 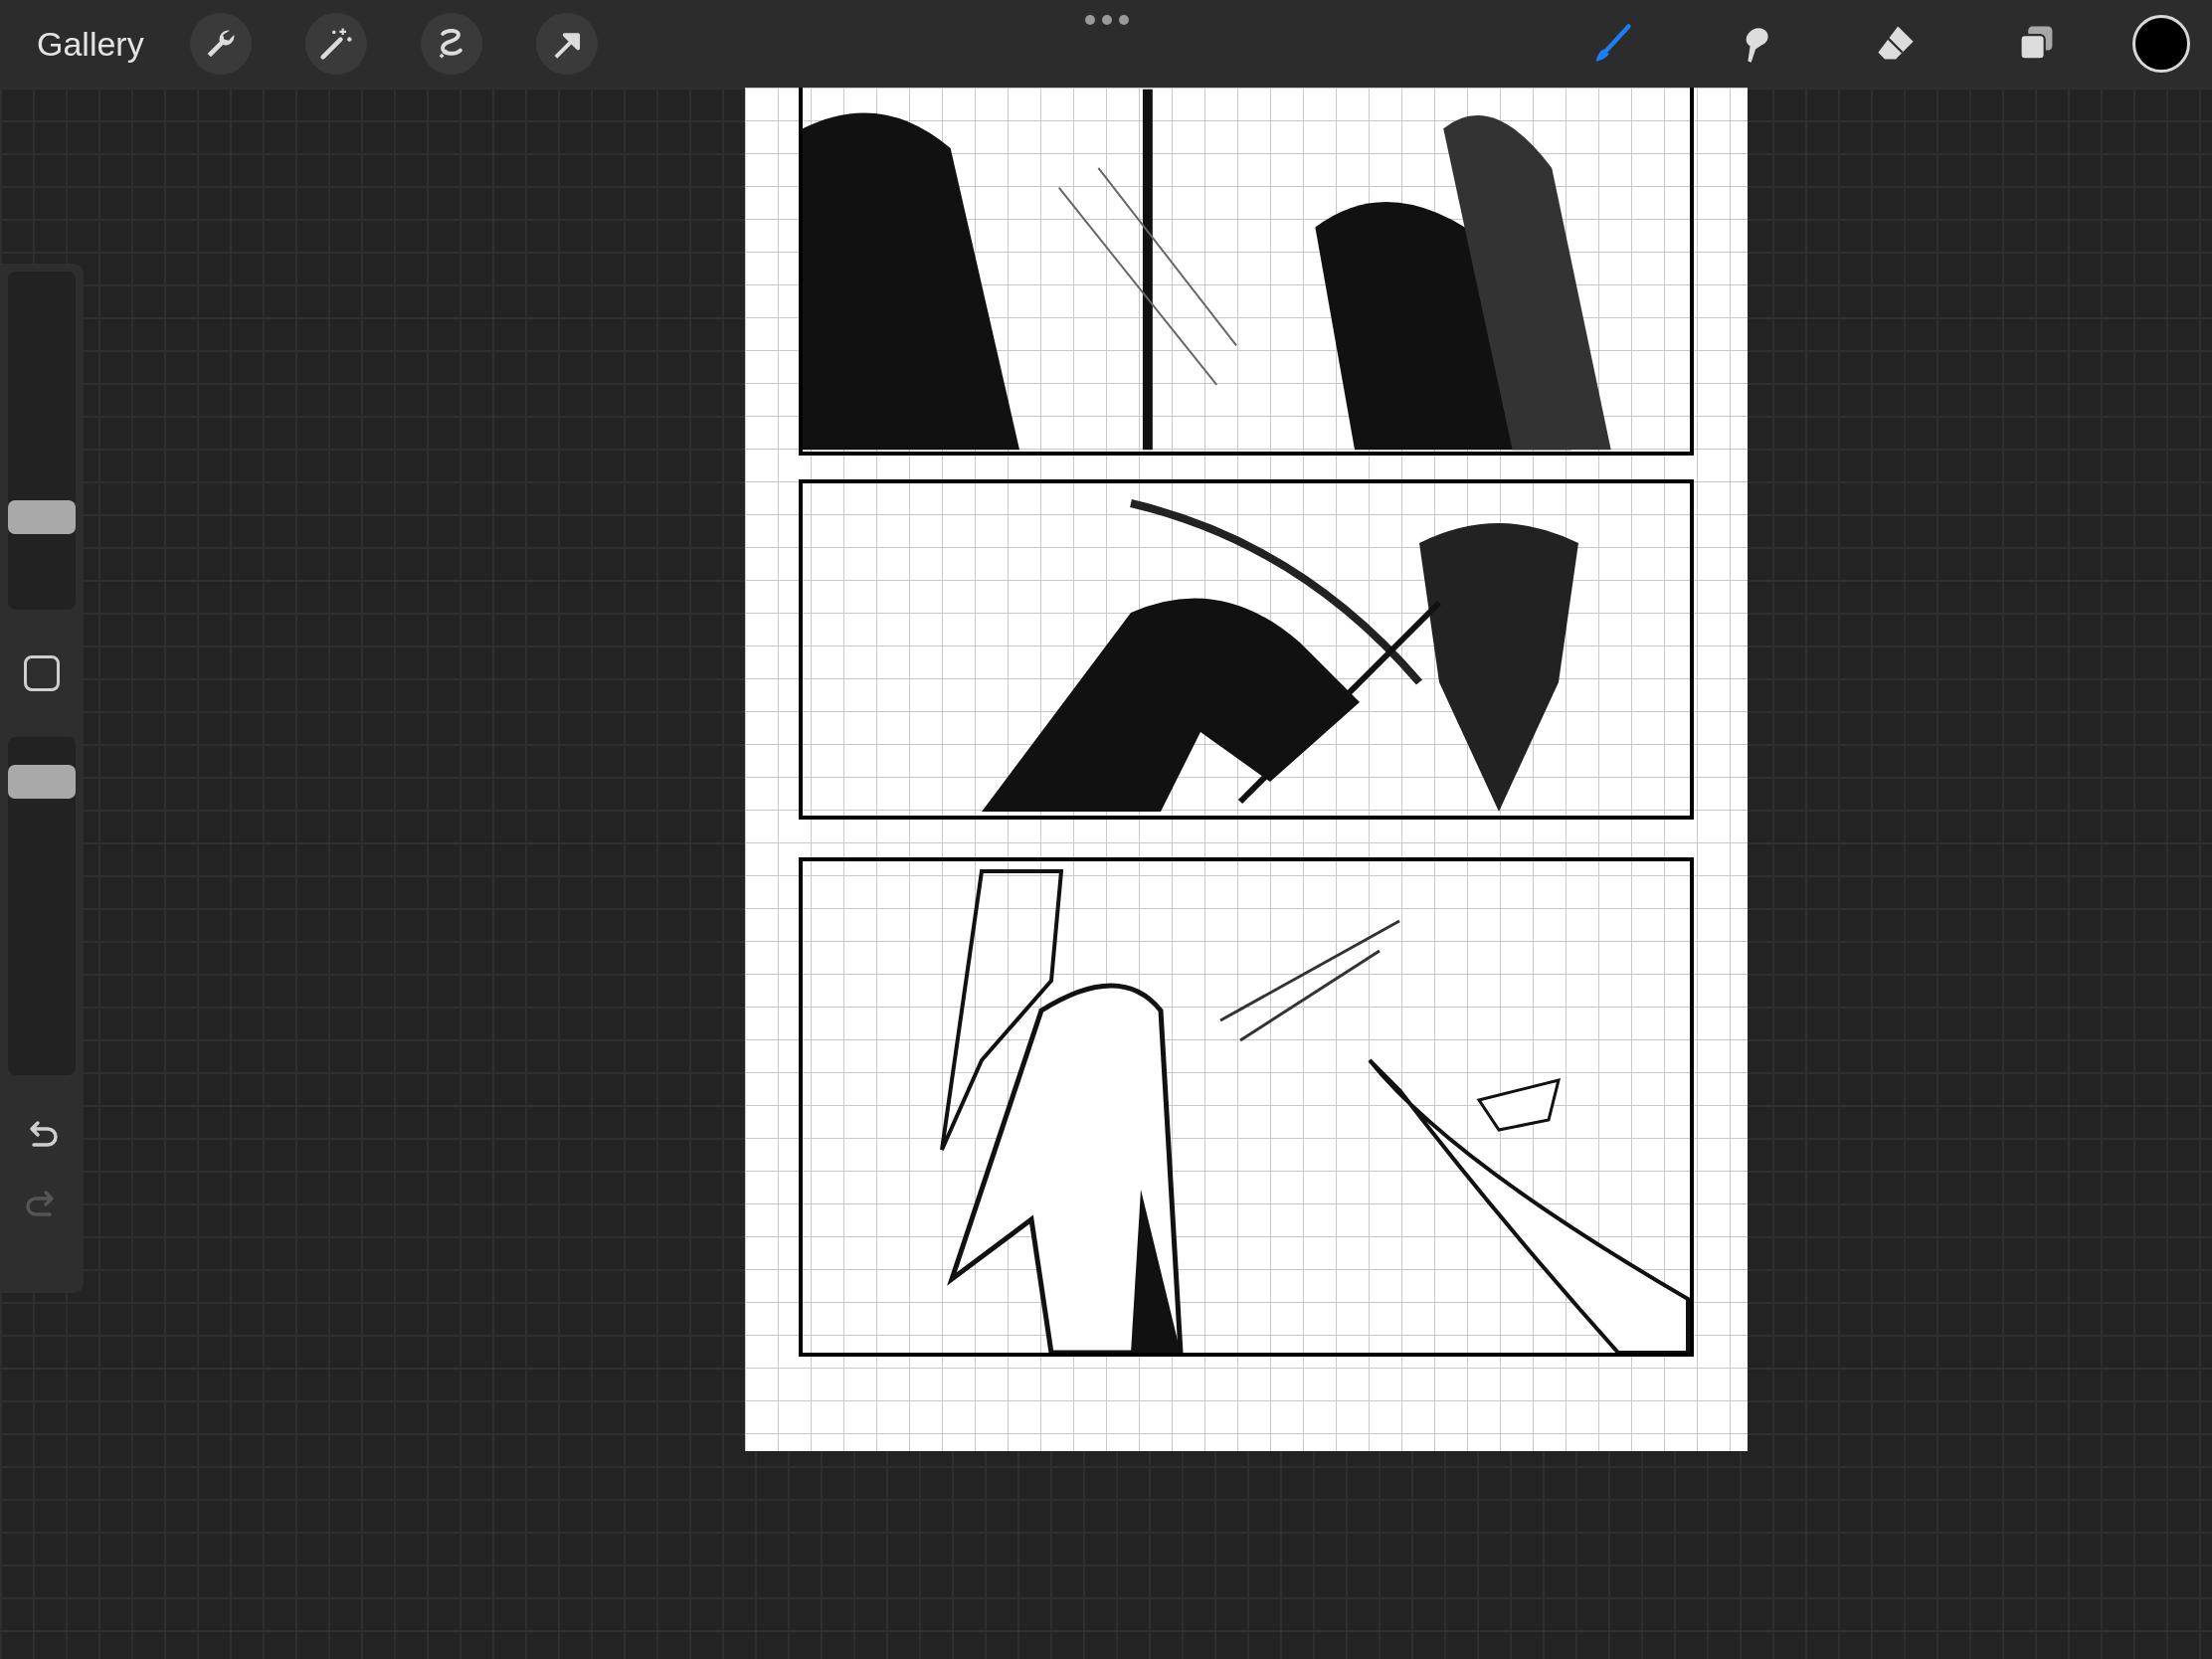 What do you see at coordinates (1107, 20) in the screenshot?
I see `more-icon` at bounding box center [1107, 20].